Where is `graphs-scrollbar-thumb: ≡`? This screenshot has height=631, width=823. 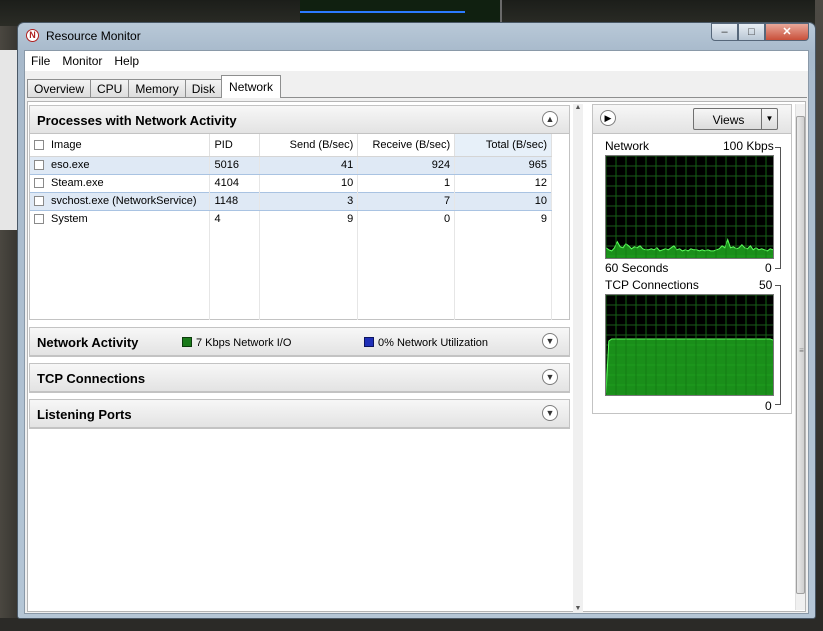
graphs-scrollbar-thumb: ≡ is located at coordinates (800, 355).